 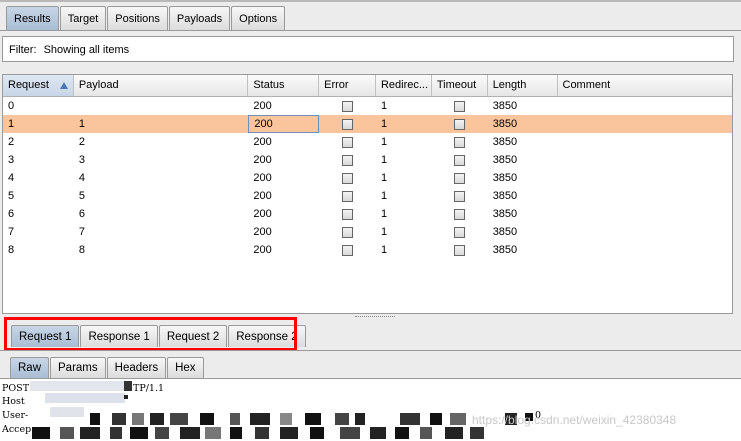 I want to click on column-header-length: Length, so click(x=523, y=85).